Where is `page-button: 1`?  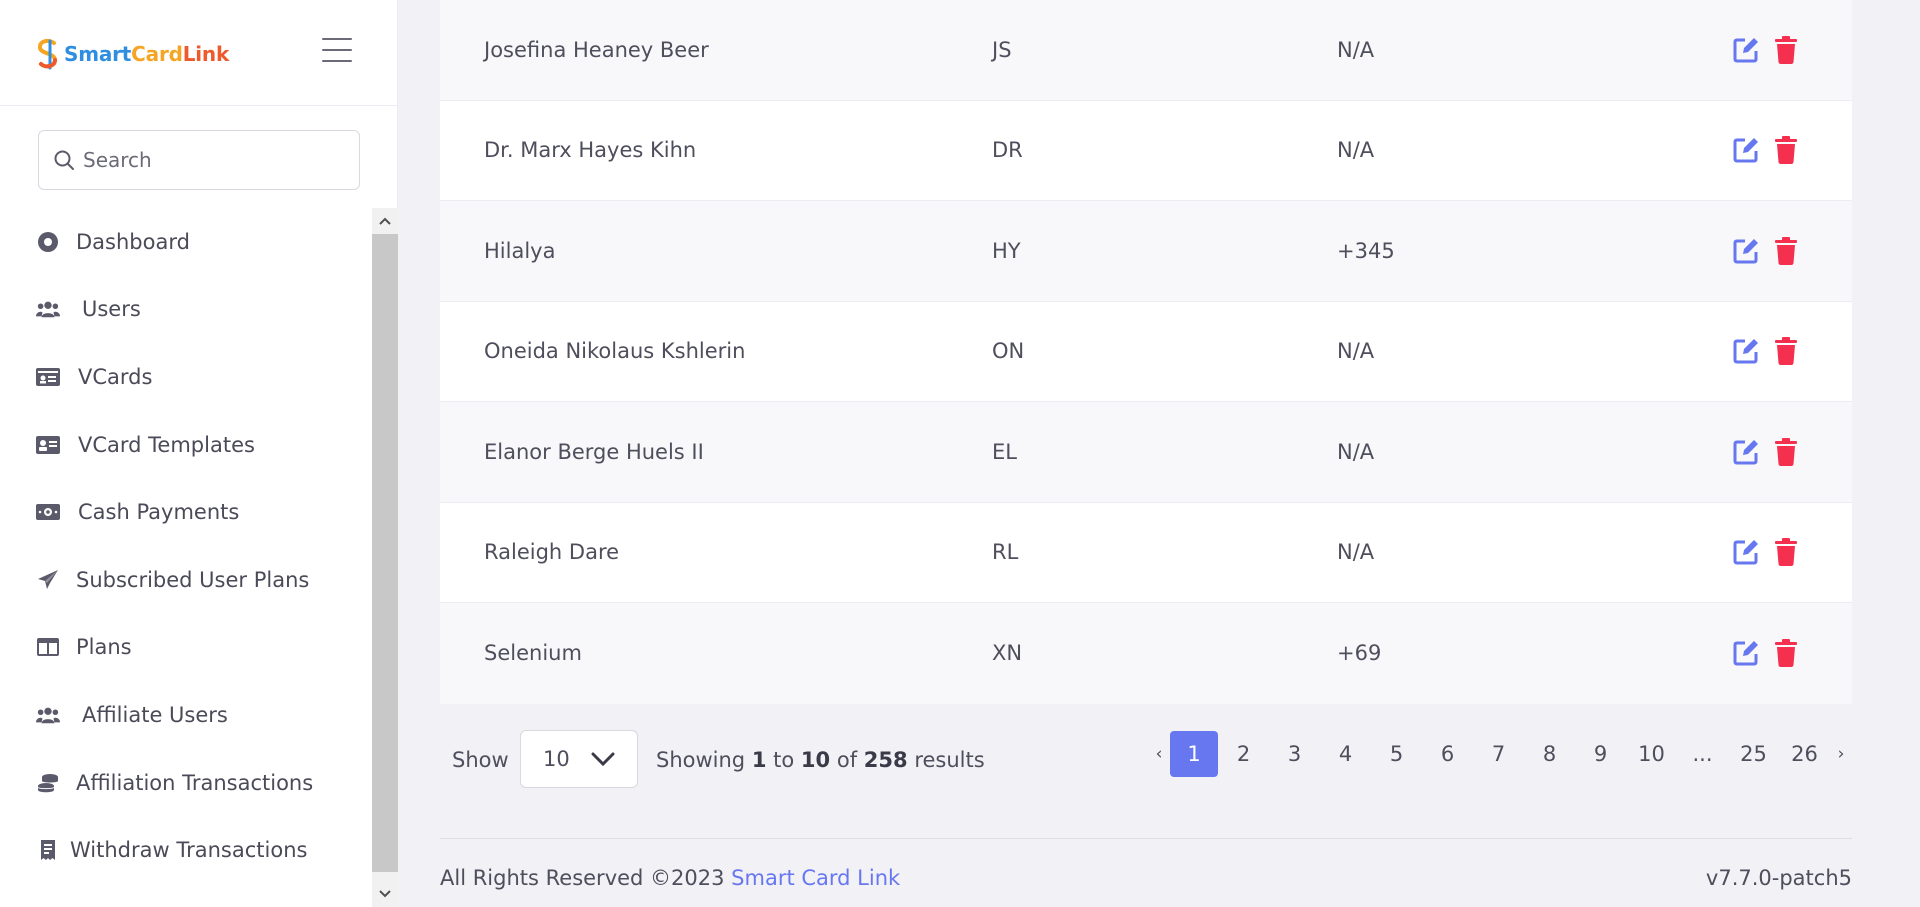
page-button: 1 is located at coordinates (1194, 754).